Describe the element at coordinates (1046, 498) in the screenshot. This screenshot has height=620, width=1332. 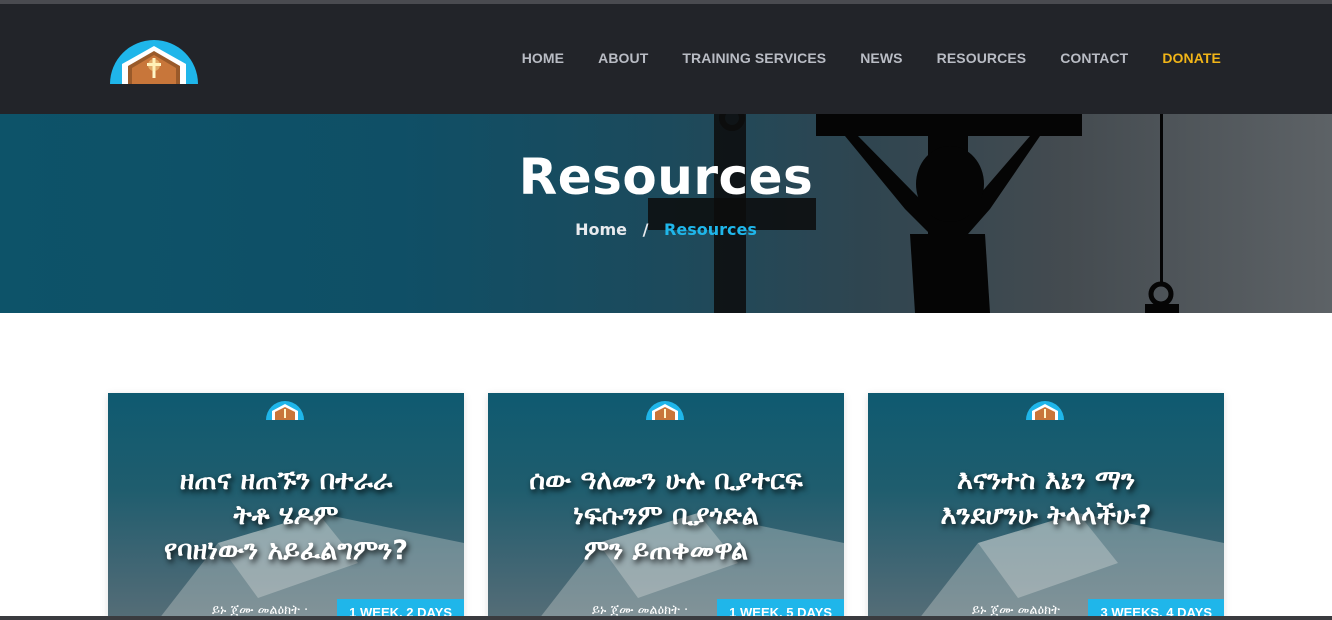
I see `card-title: እናንተስ እኔን ማን እንደሆንሁ ትላላችሁ?` at that location.